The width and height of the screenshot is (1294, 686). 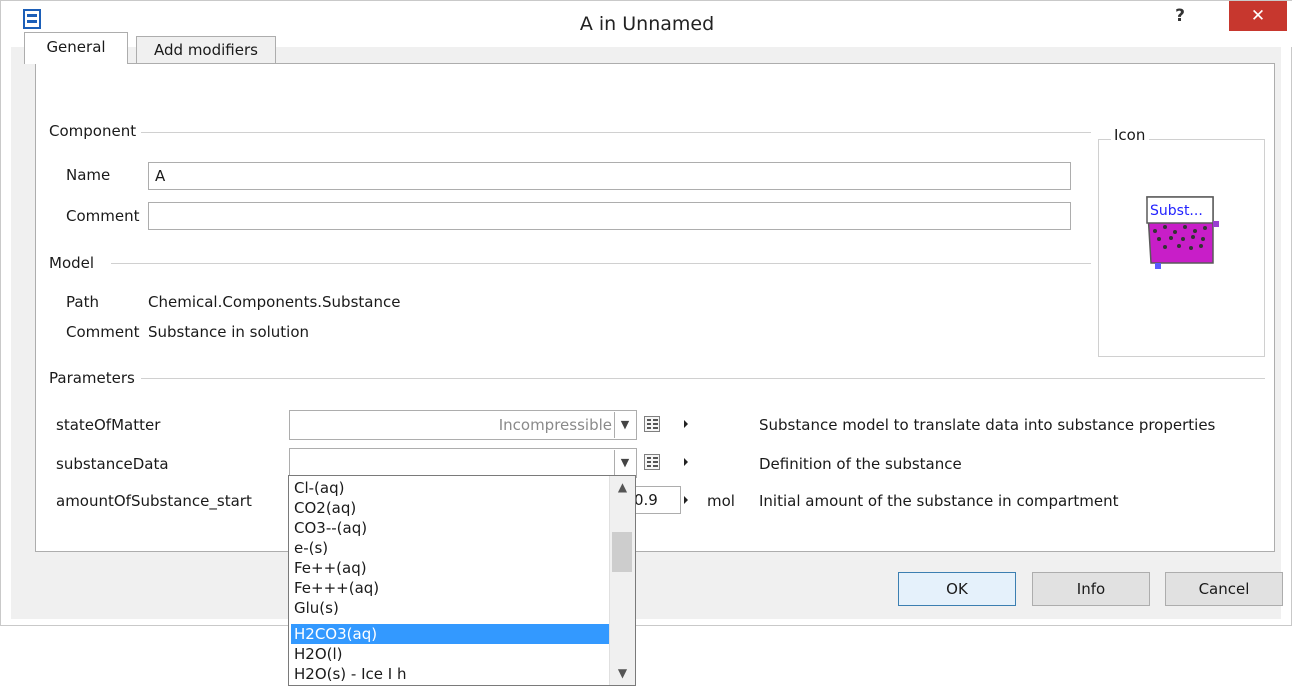 What do you see at coordinates (103, 216) in the screenshot?
I see `comment-label: Comment` at bounding box center [103, 216].